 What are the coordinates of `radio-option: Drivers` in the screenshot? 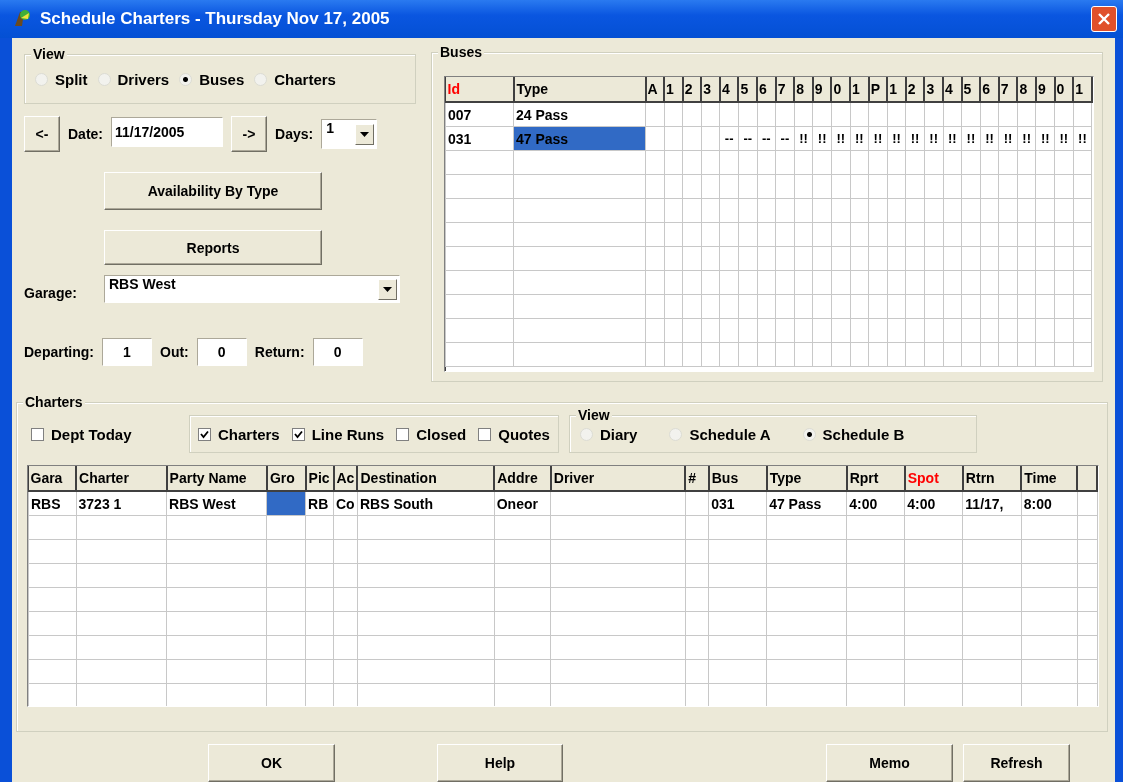 It's located at (133, 79).